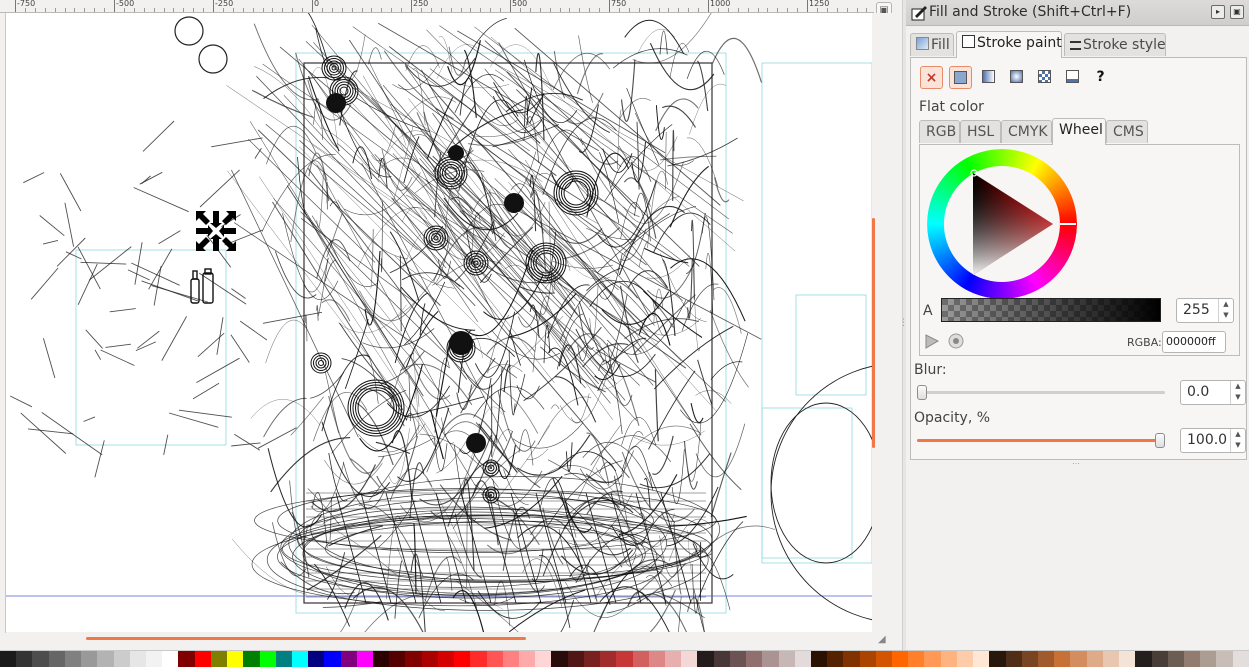 The width and height of the screenshot is (1249, 667). Describe the element at coordinates (988, 77) in the screenshot. I see `linear-gradient-button` at that location.